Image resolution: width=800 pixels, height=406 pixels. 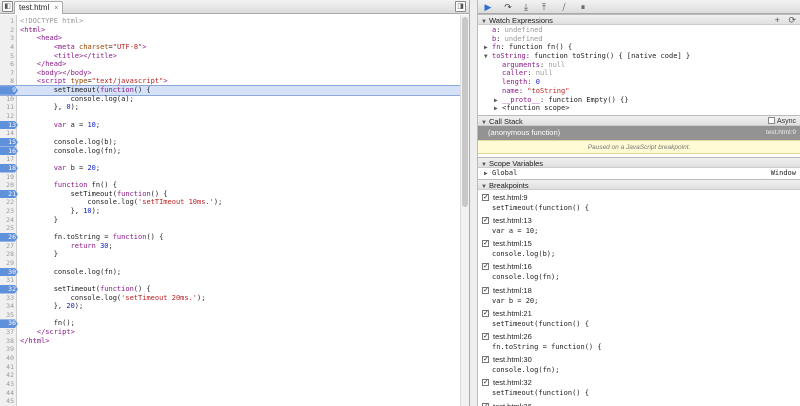 I want to click on line-number: 19, so click(x=8, y=177).